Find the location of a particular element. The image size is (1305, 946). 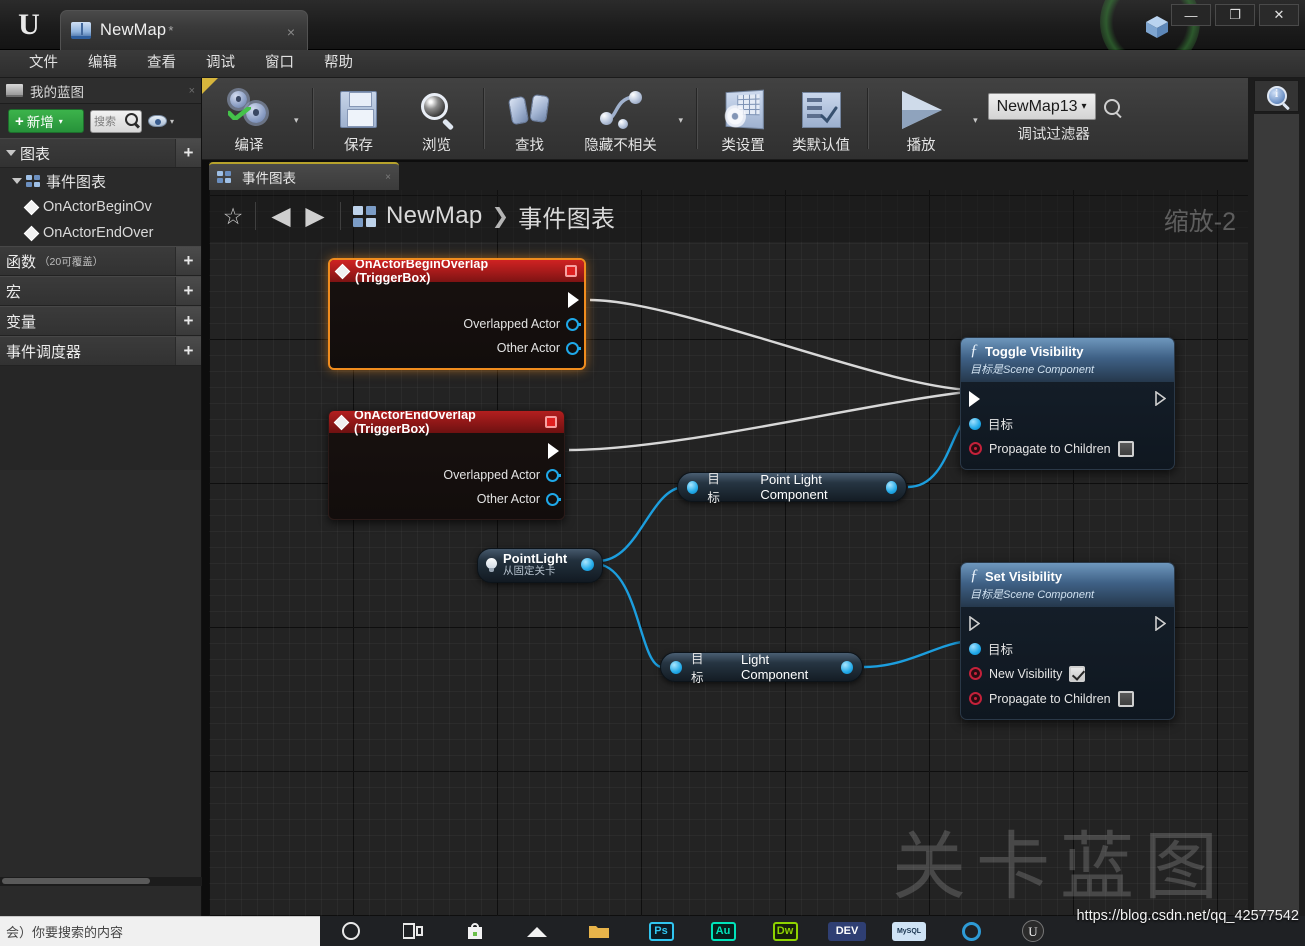

blueprint-search-input: 搜索 is located at coordinates (116, 121).